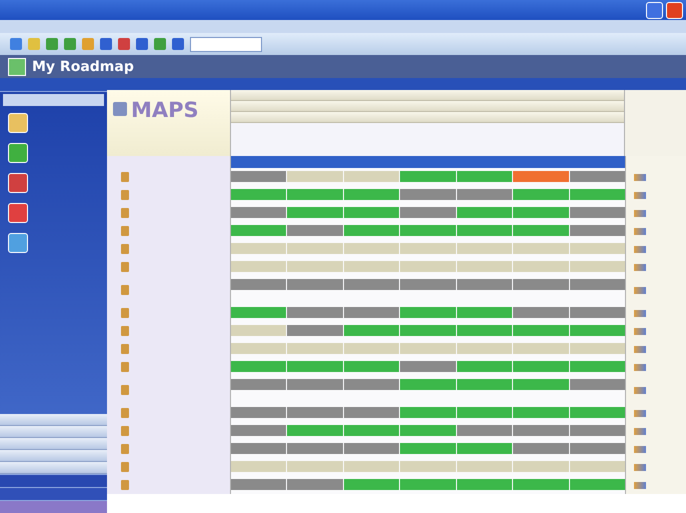  I want to click on logo: MAPS, so click(165, 110).